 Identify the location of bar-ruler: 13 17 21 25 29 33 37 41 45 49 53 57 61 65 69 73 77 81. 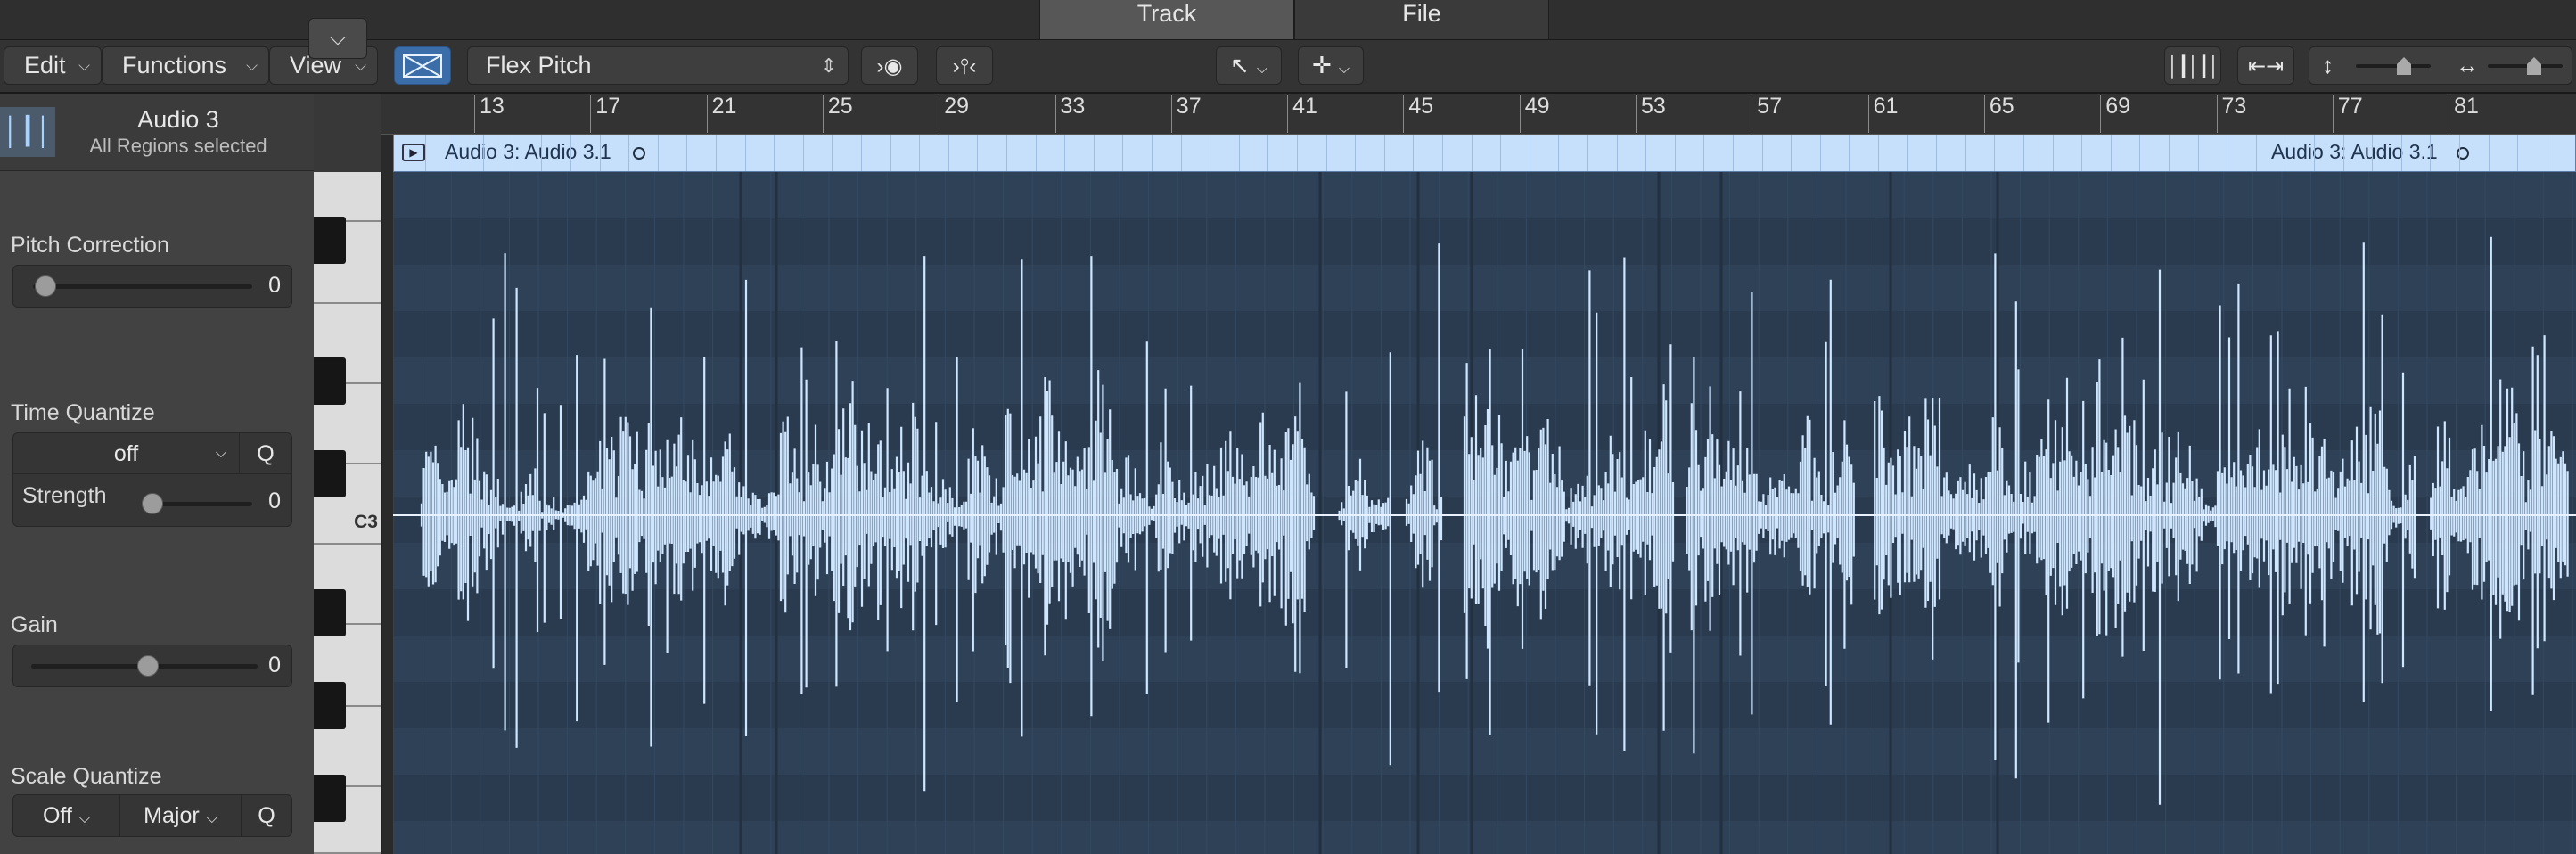
(1478, 114).